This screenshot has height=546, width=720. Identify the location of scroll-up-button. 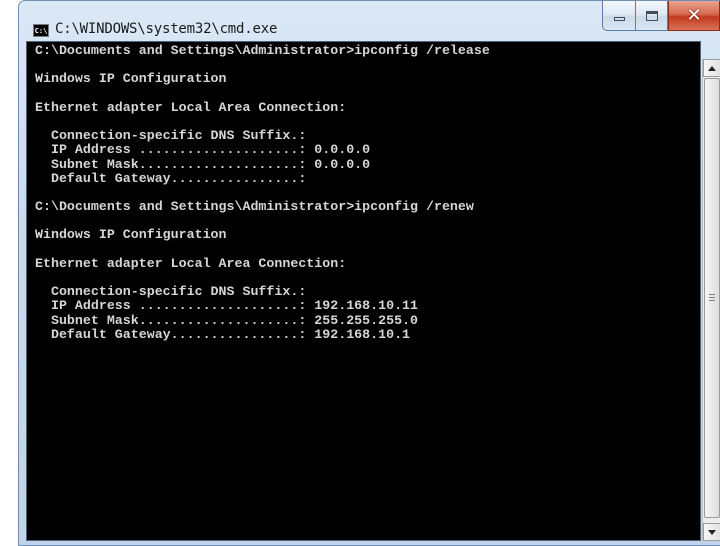
(711, 68).